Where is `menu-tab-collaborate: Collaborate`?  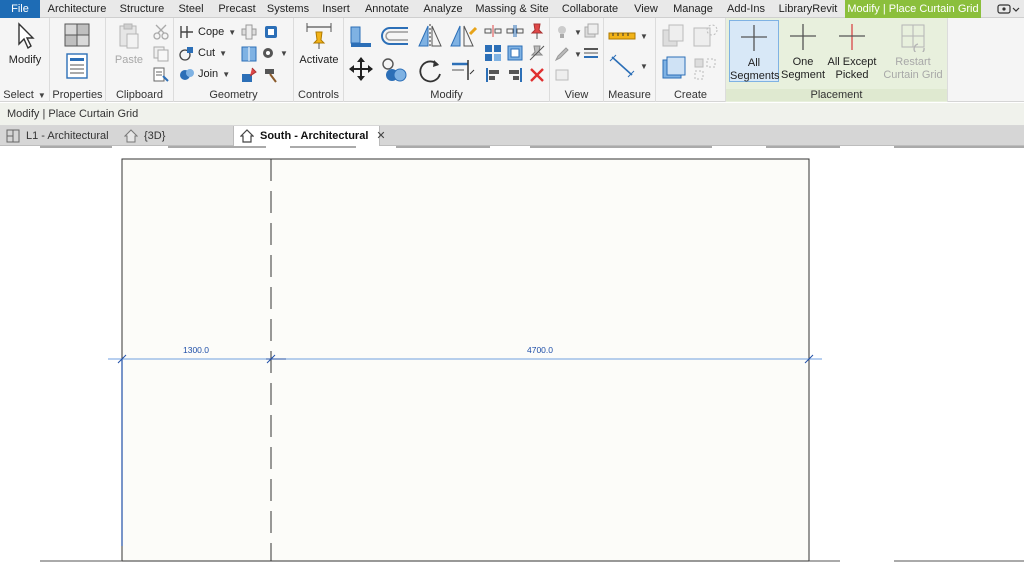
menu-tab-collaborate: Collaborate is located at coordinates (590, 9).